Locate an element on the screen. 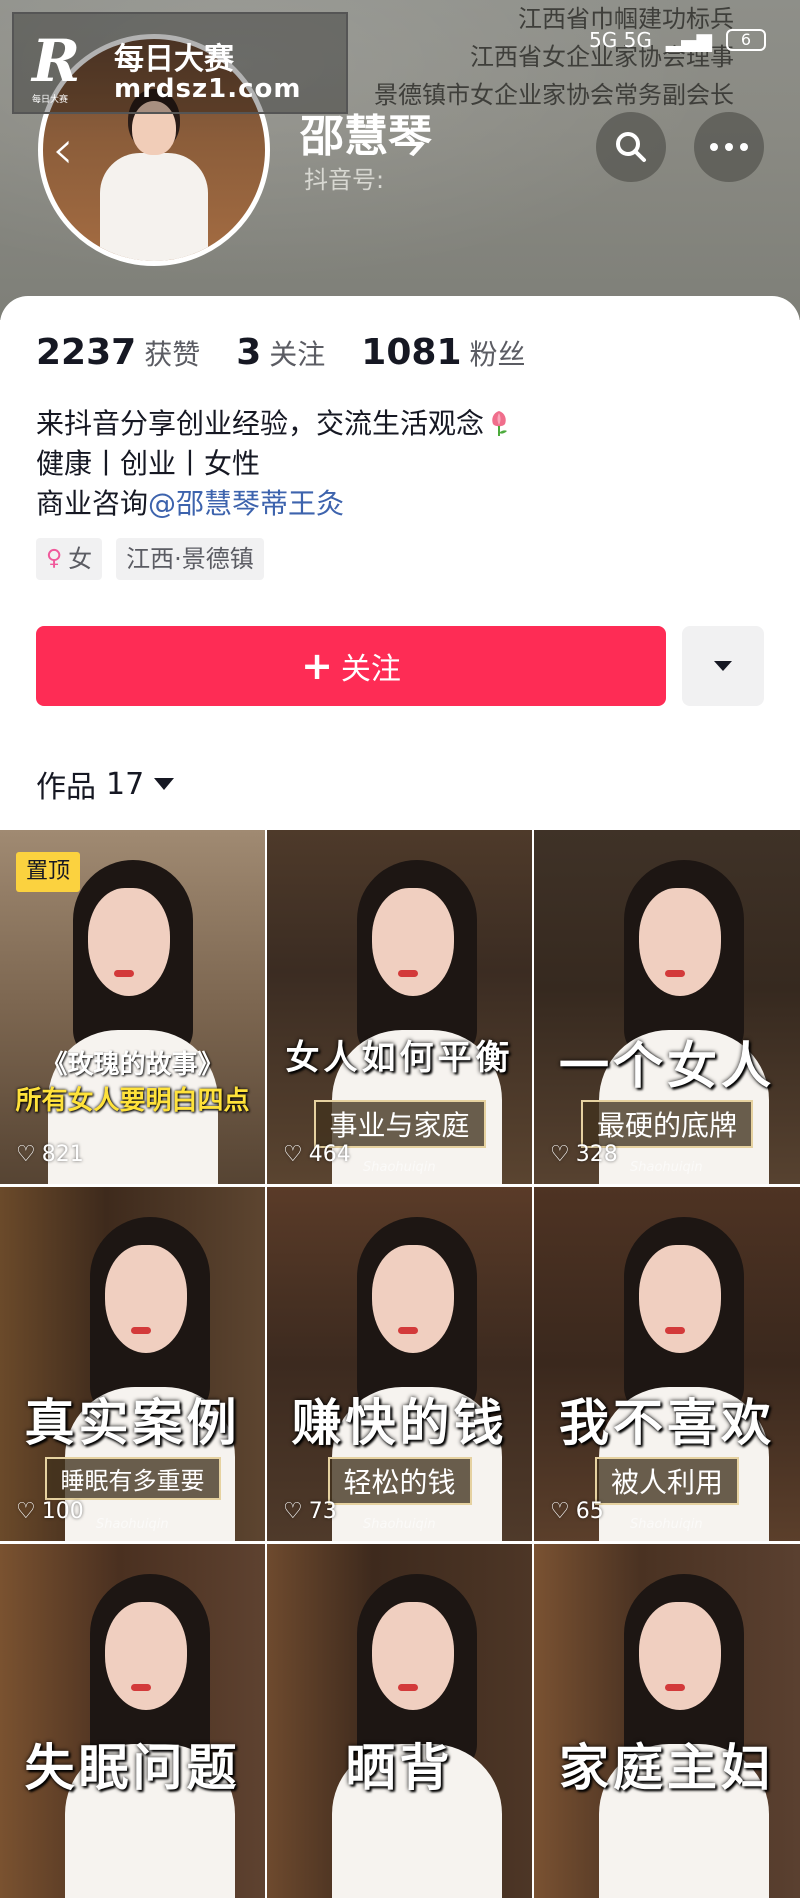 Image resolution: width=800 pixels, height=1898 pixels. battery-icon: 6 is located at coordinates (746, 40).